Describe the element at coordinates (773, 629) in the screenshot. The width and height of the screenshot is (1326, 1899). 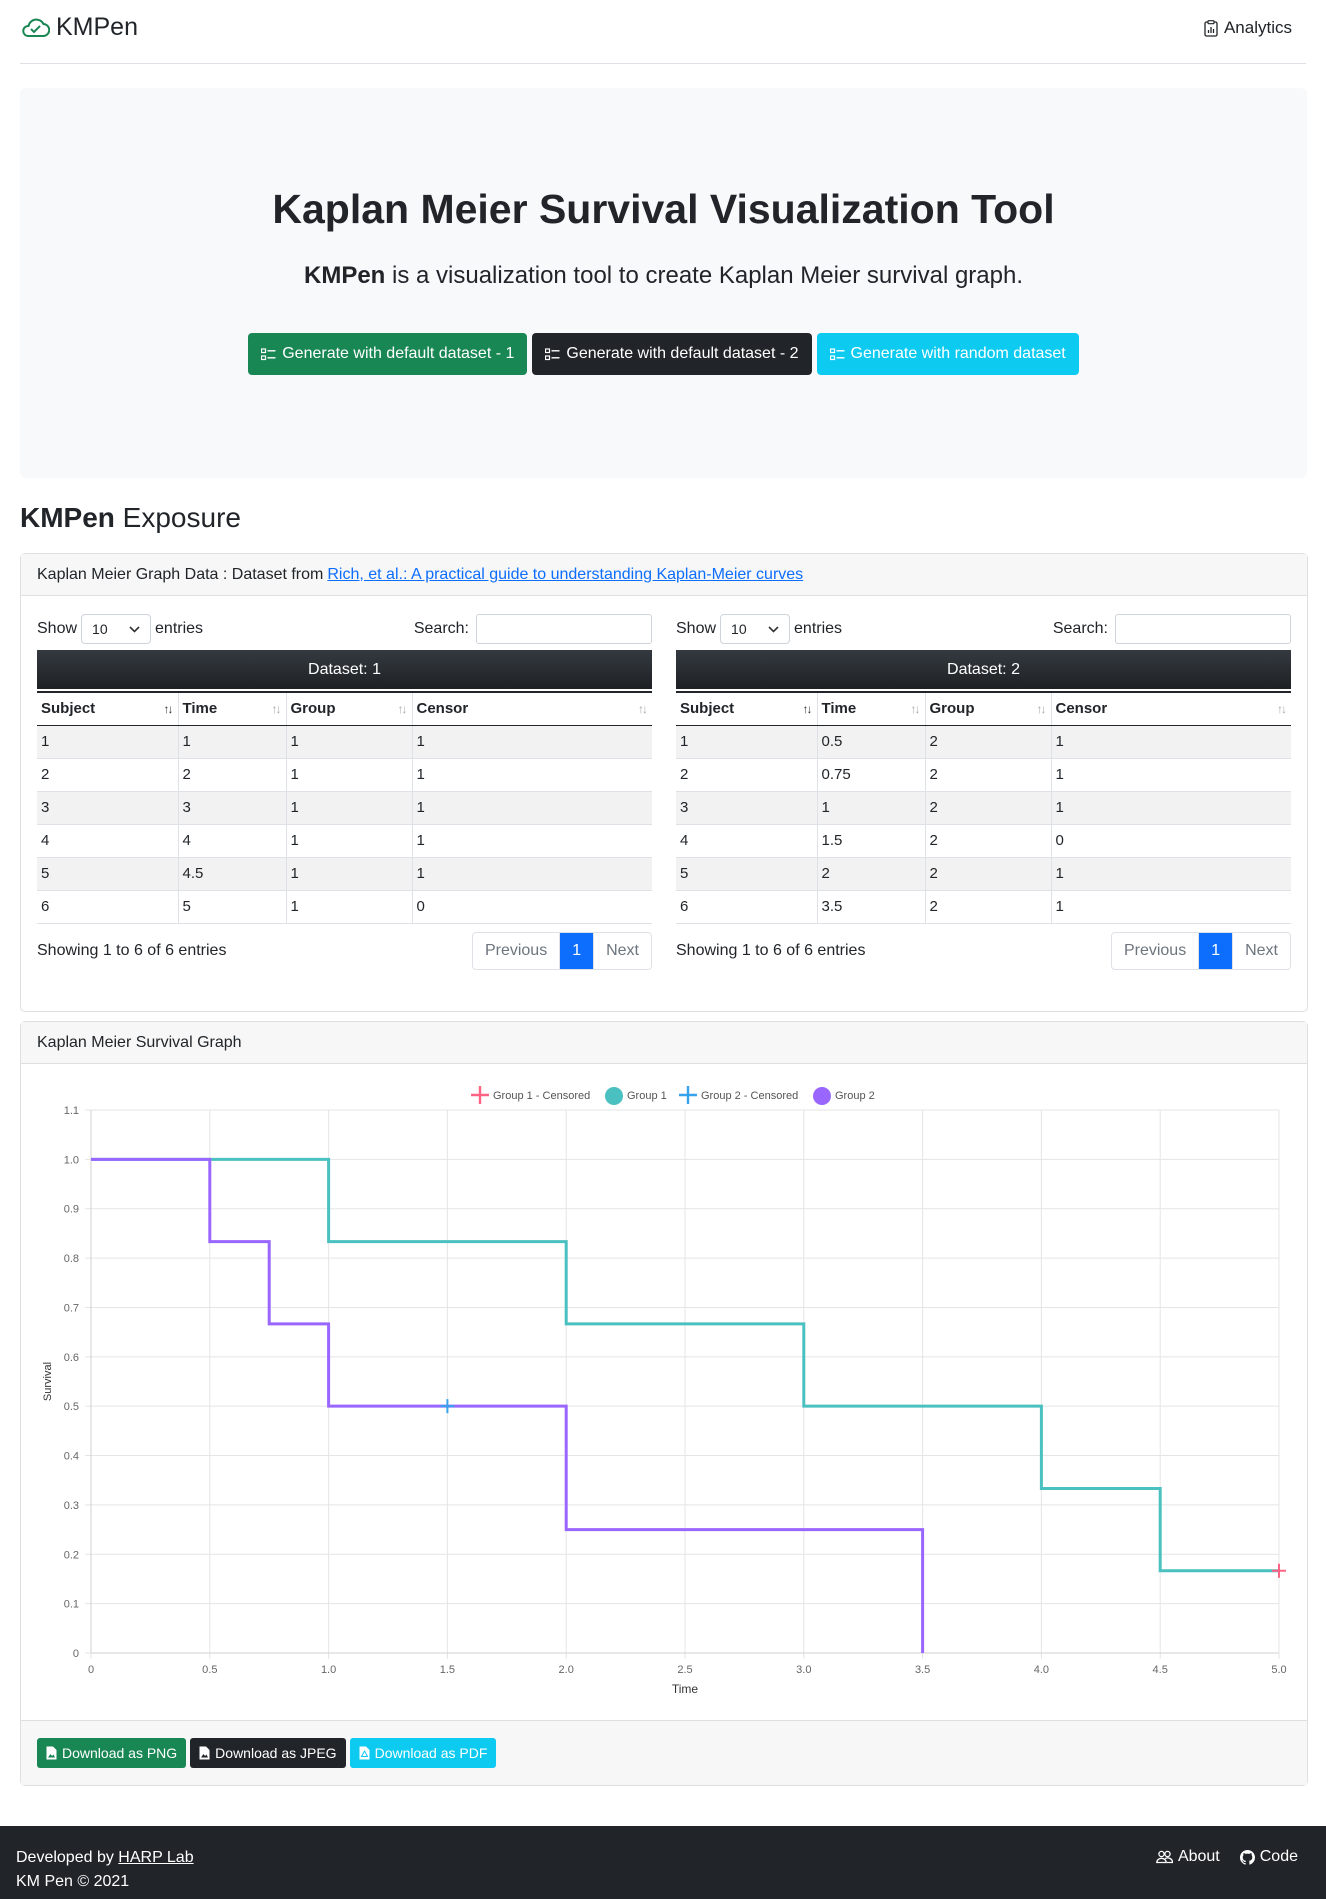
I see `chevron-down-icon` at that location.